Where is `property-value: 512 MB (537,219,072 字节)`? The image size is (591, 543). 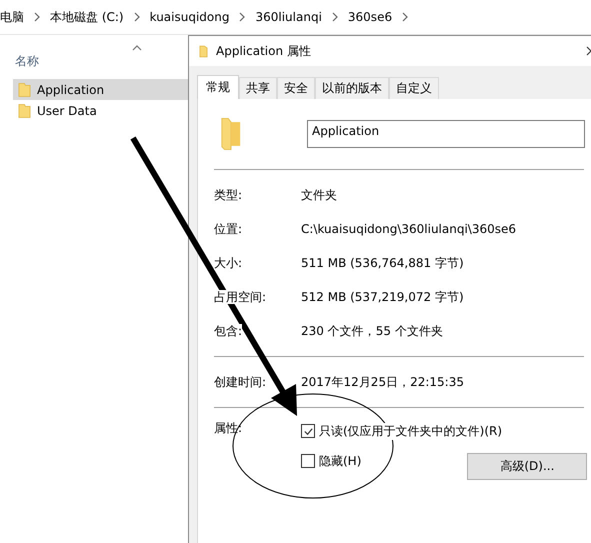
property-value: 512 MB (537,219,072 字节) is located at coordinates (382, 297).